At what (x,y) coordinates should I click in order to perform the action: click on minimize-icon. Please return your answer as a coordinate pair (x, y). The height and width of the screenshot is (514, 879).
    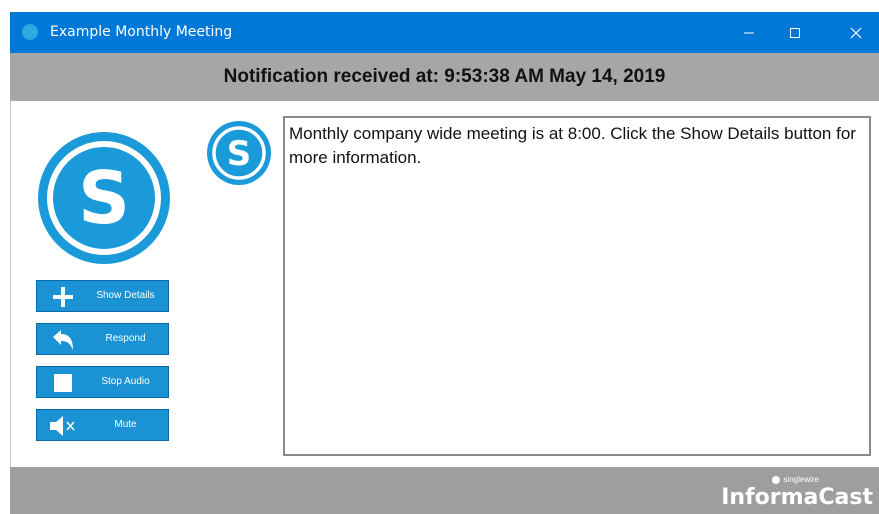
    Looking at the image, I should click on (749, 32).